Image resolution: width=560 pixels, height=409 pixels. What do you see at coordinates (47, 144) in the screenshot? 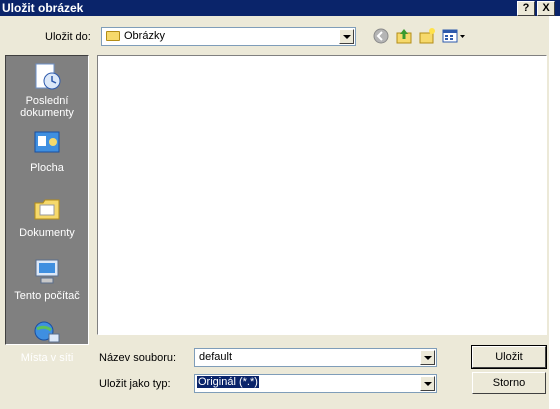
I see `desktop-icon` at bounding box center [47, 144].